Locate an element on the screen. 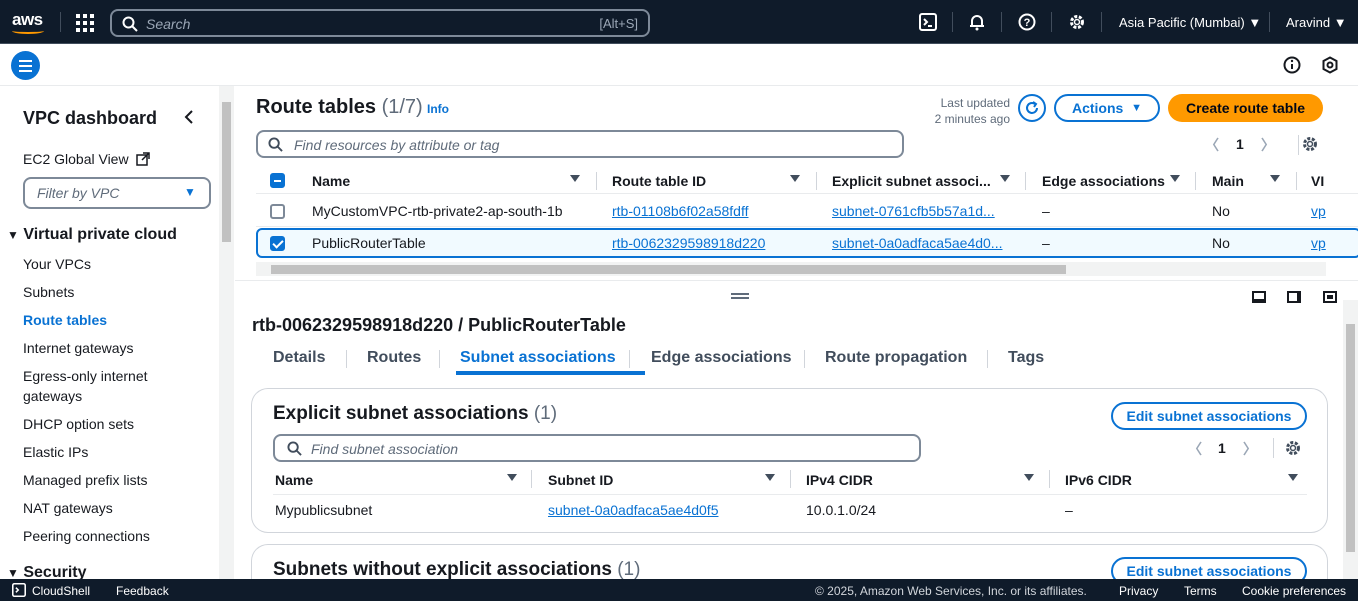  col-ipv6-cidr: IPv6 CIDR is located at coordinates (1098, 480).